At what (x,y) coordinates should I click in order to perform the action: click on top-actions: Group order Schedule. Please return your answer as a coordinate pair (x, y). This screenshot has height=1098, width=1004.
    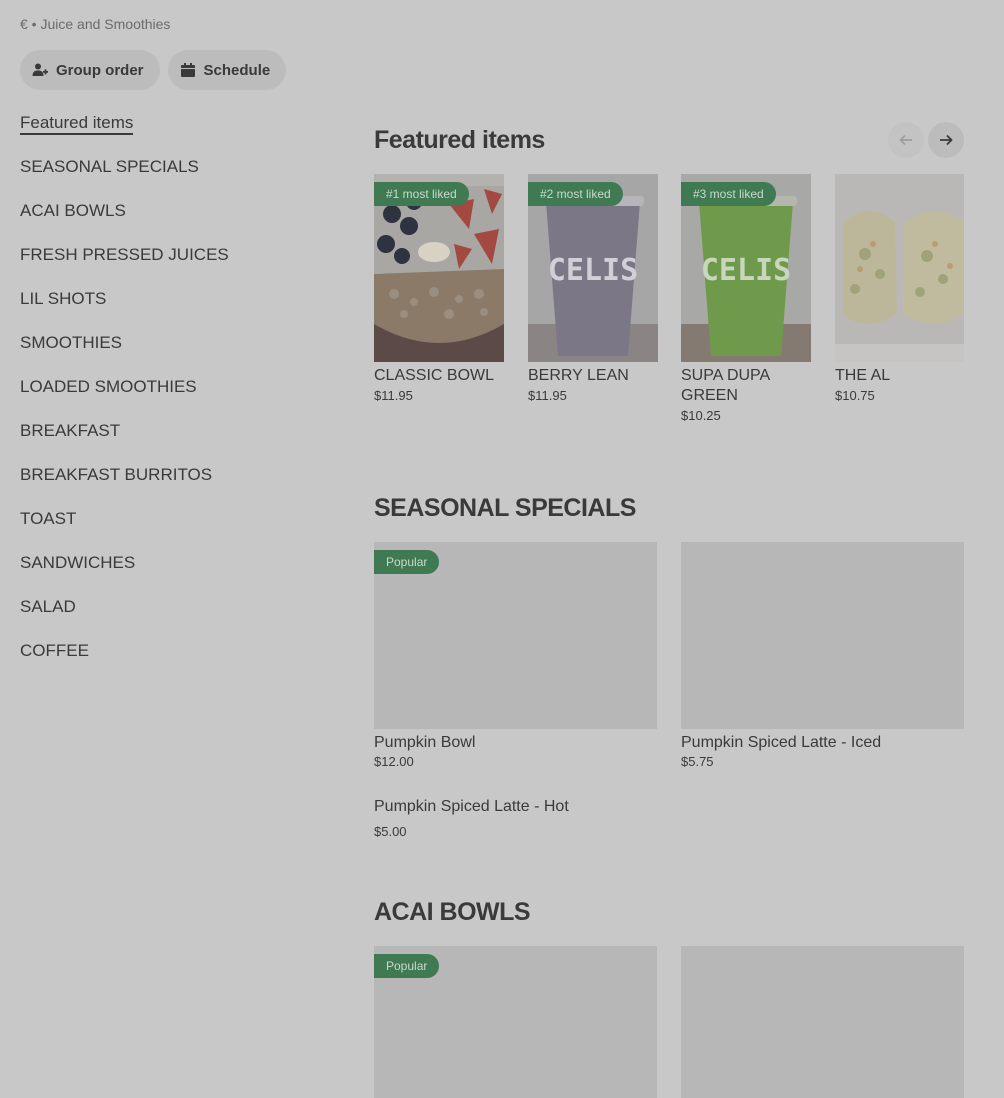
    Looking at the image, I should click on (153, 70).